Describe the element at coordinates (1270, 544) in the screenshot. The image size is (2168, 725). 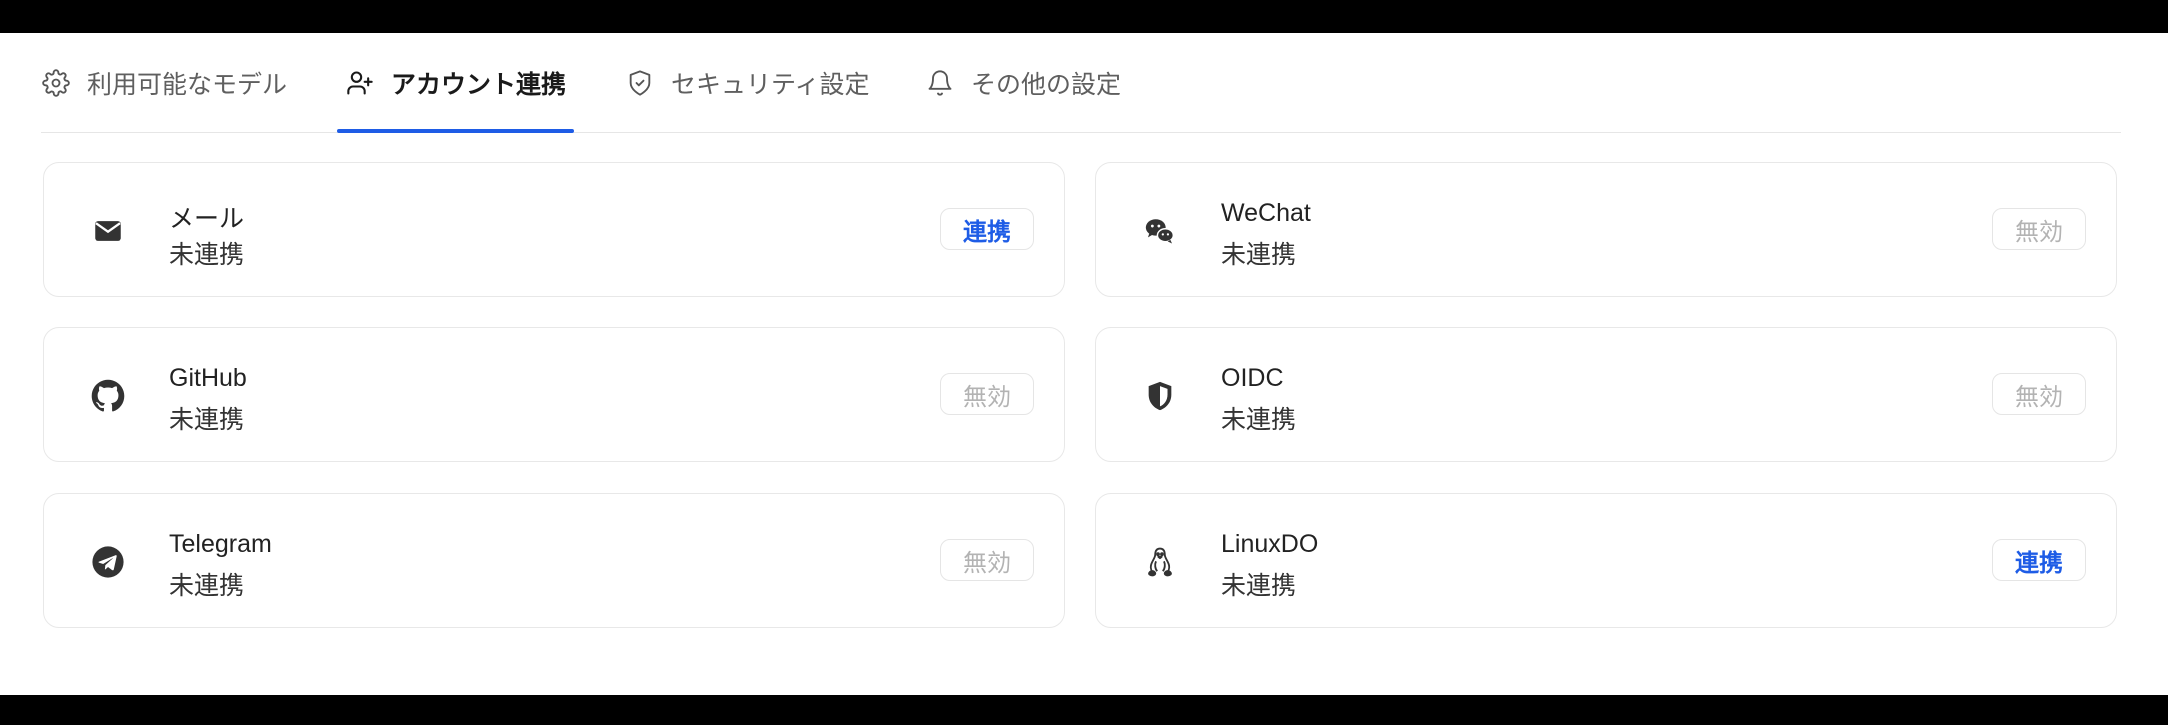
I see `account-name: LinuxDO` at that location.